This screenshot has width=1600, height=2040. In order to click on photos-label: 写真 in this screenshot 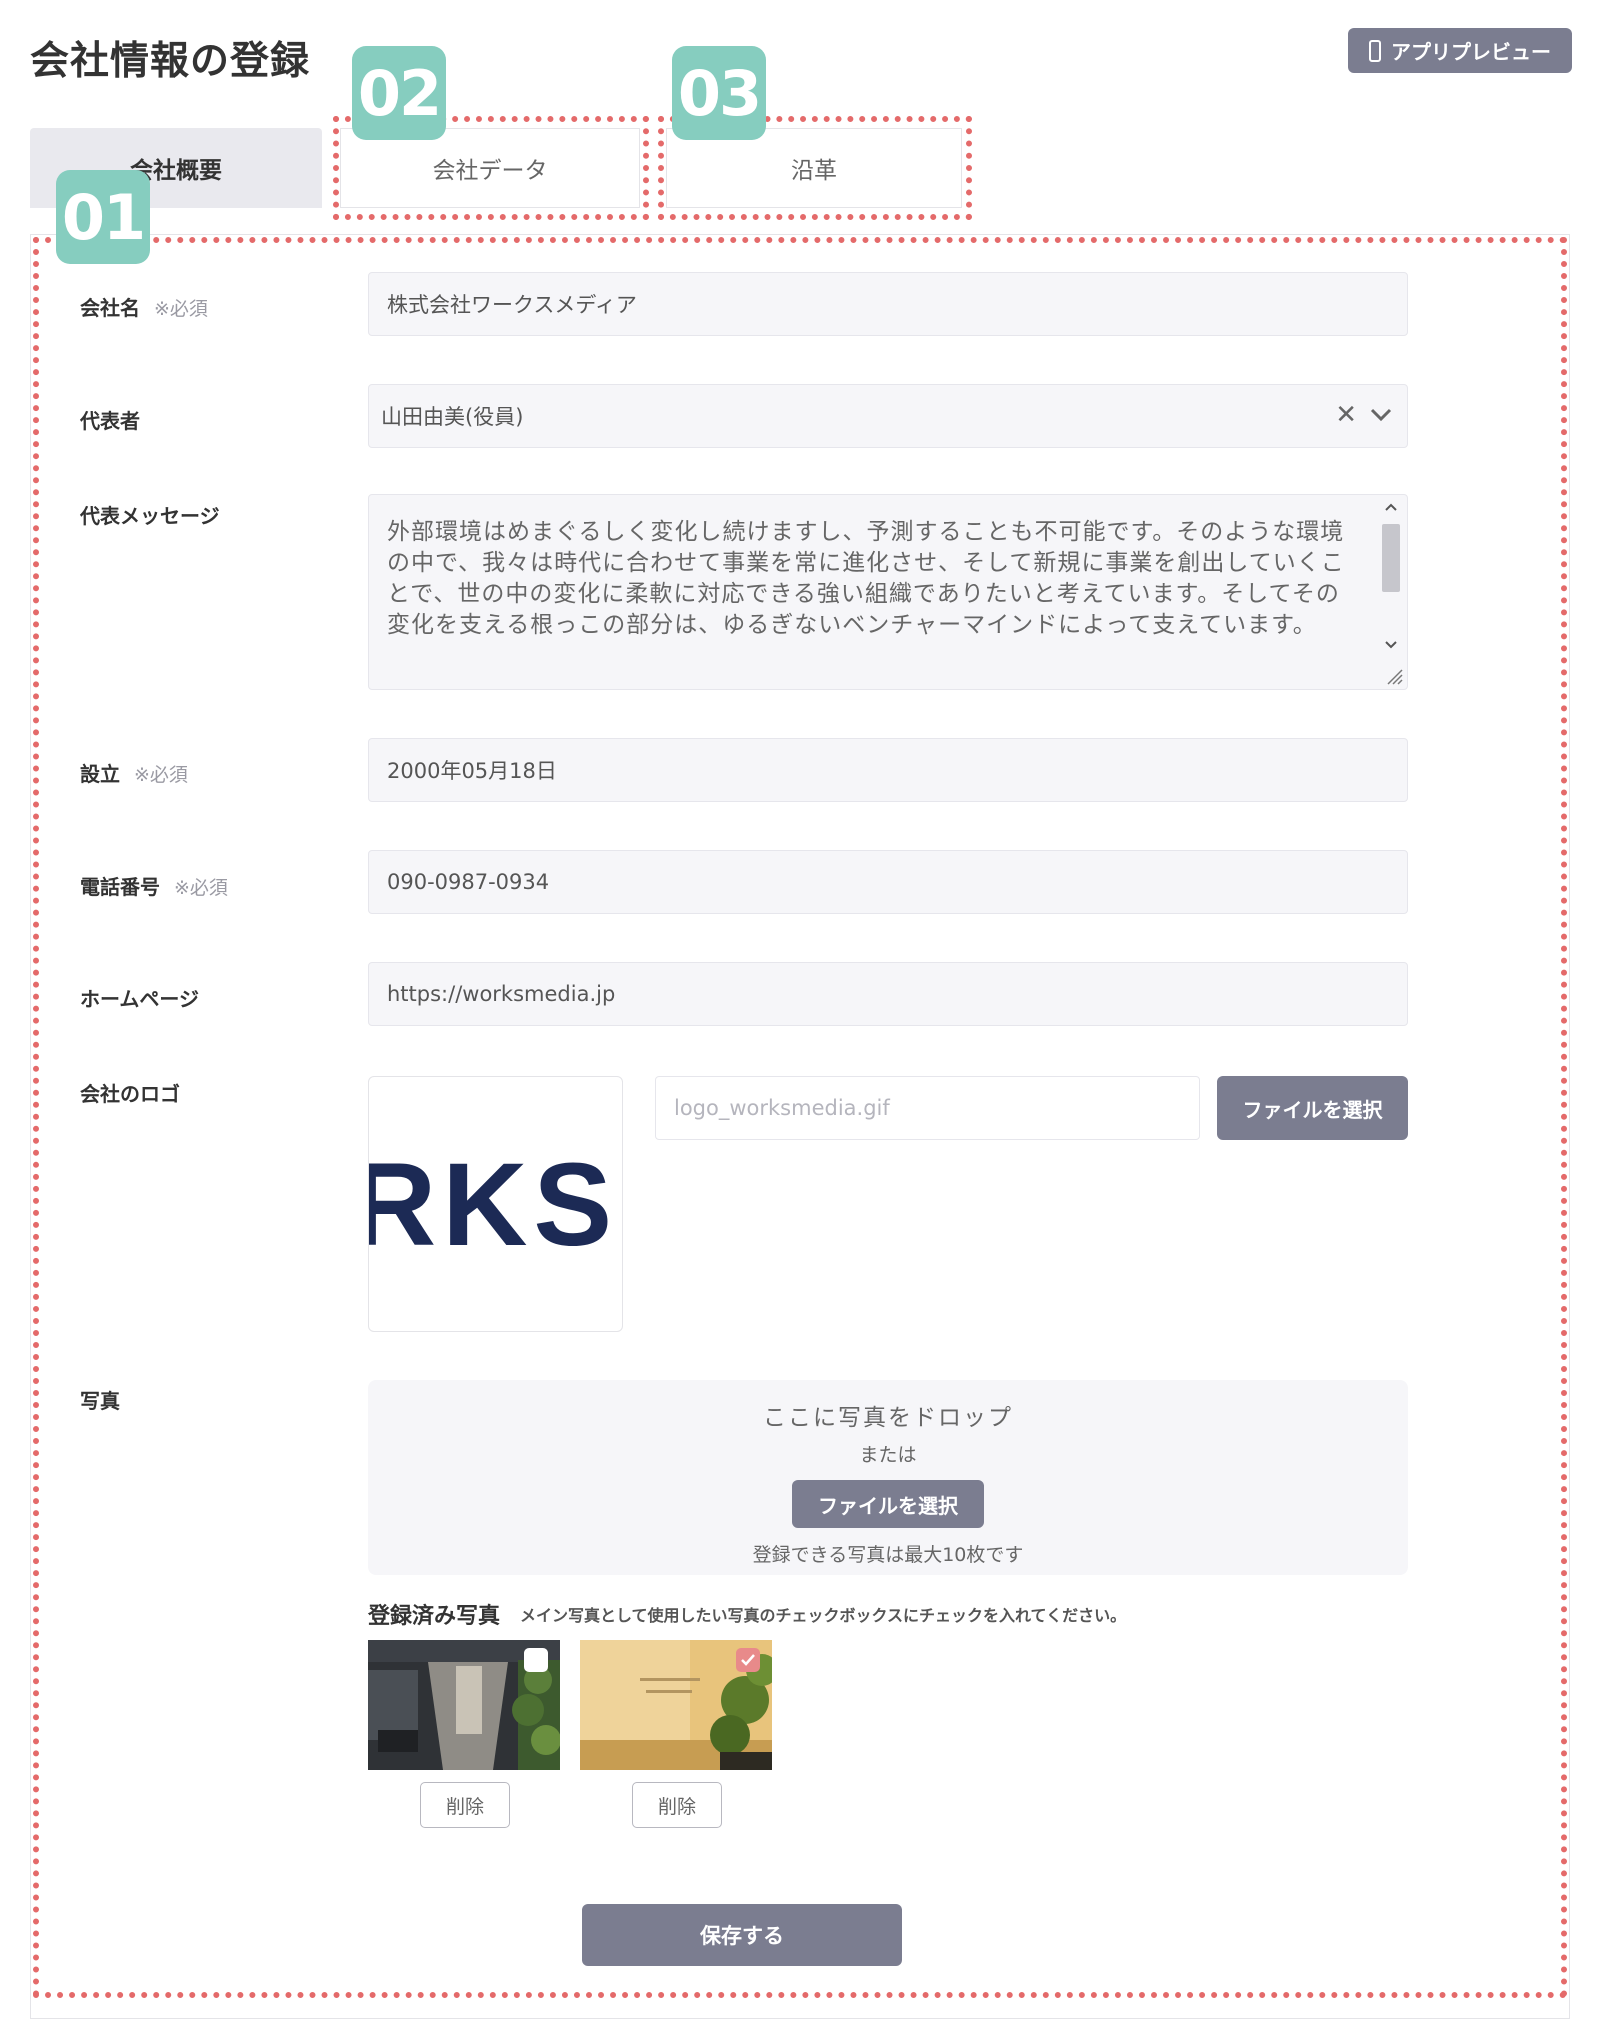, I will do `click(100, 1401)`.